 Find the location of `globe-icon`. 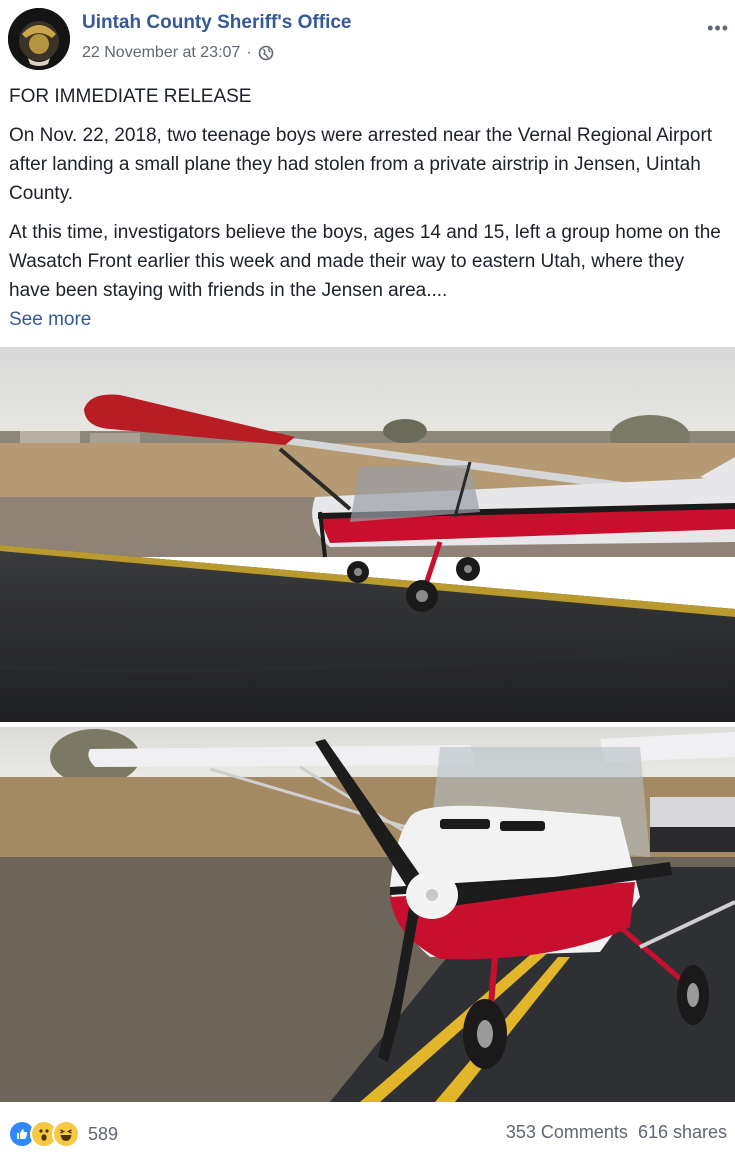

globe-icon is located at coordinates (265, 53).